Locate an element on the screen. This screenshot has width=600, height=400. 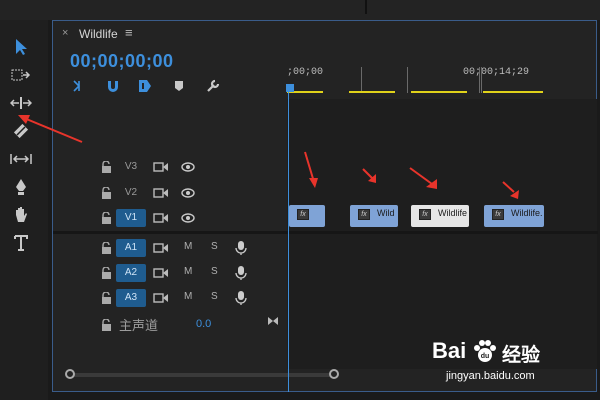
video-clip: fx Wildlife is located at coordinates (440, 216).